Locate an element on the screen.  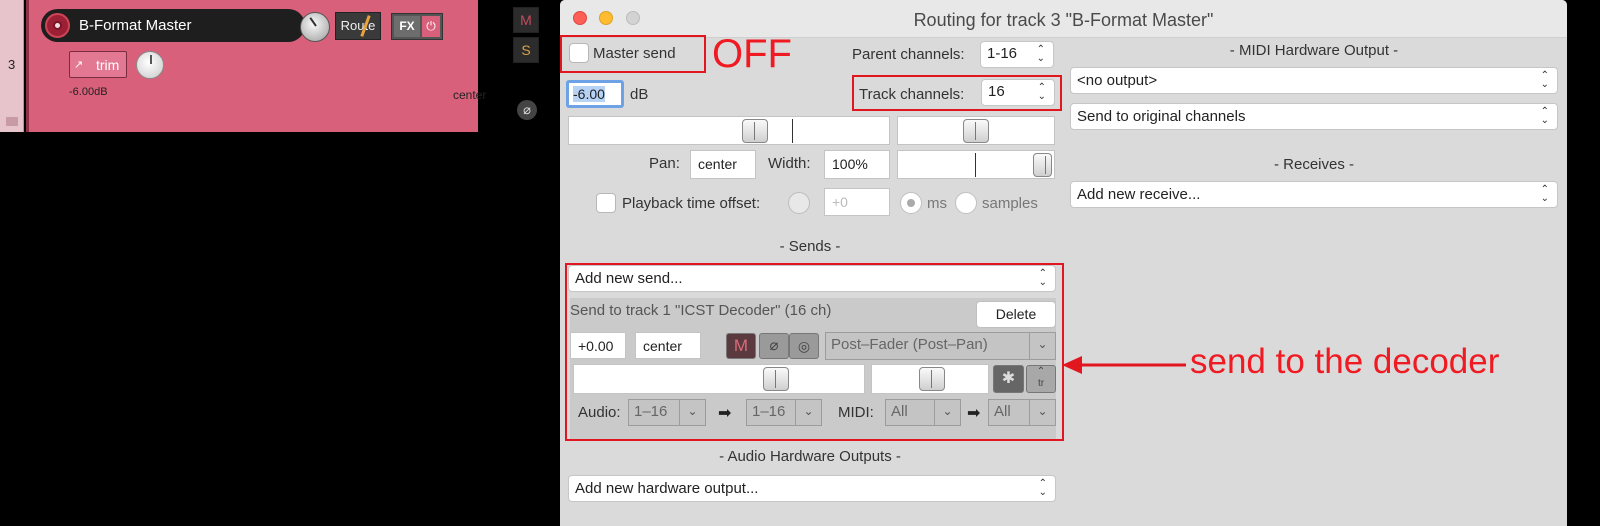
midi-hw-output-select: <no output> ⌃ ⌄ is located at coordinates (1314, 80).